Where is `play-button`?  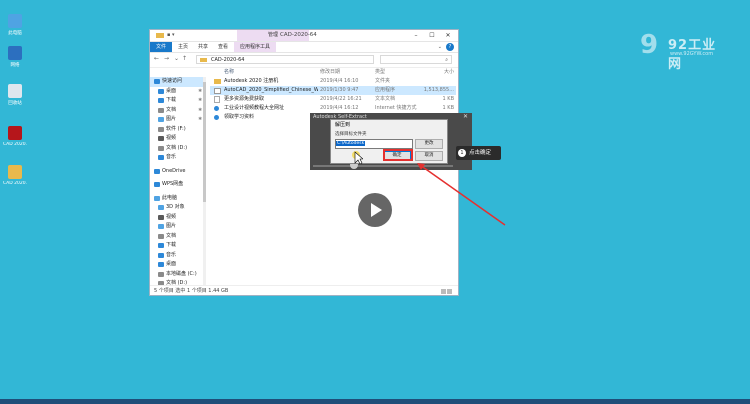 play-button is located at coordinates (375, 210).